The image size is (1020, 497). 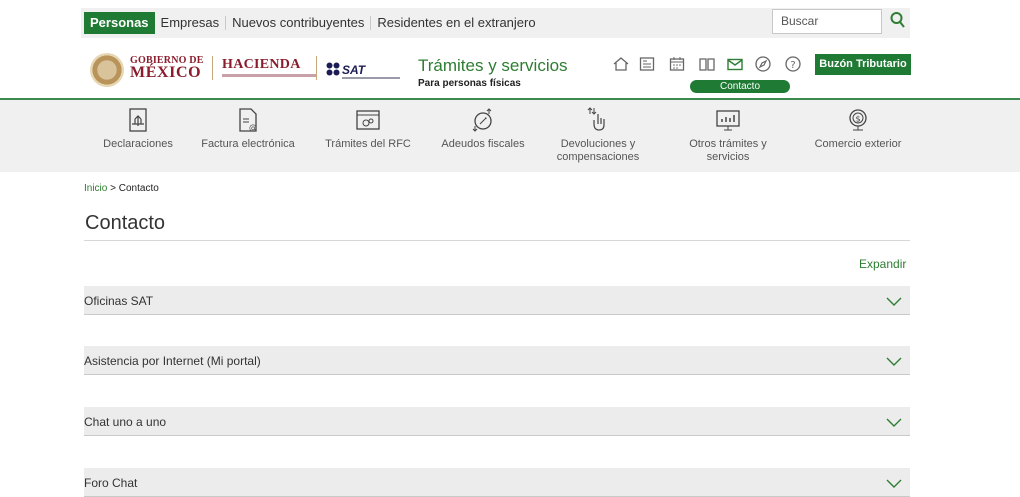 I want to click on home-icon, so click(x=621, y=64).